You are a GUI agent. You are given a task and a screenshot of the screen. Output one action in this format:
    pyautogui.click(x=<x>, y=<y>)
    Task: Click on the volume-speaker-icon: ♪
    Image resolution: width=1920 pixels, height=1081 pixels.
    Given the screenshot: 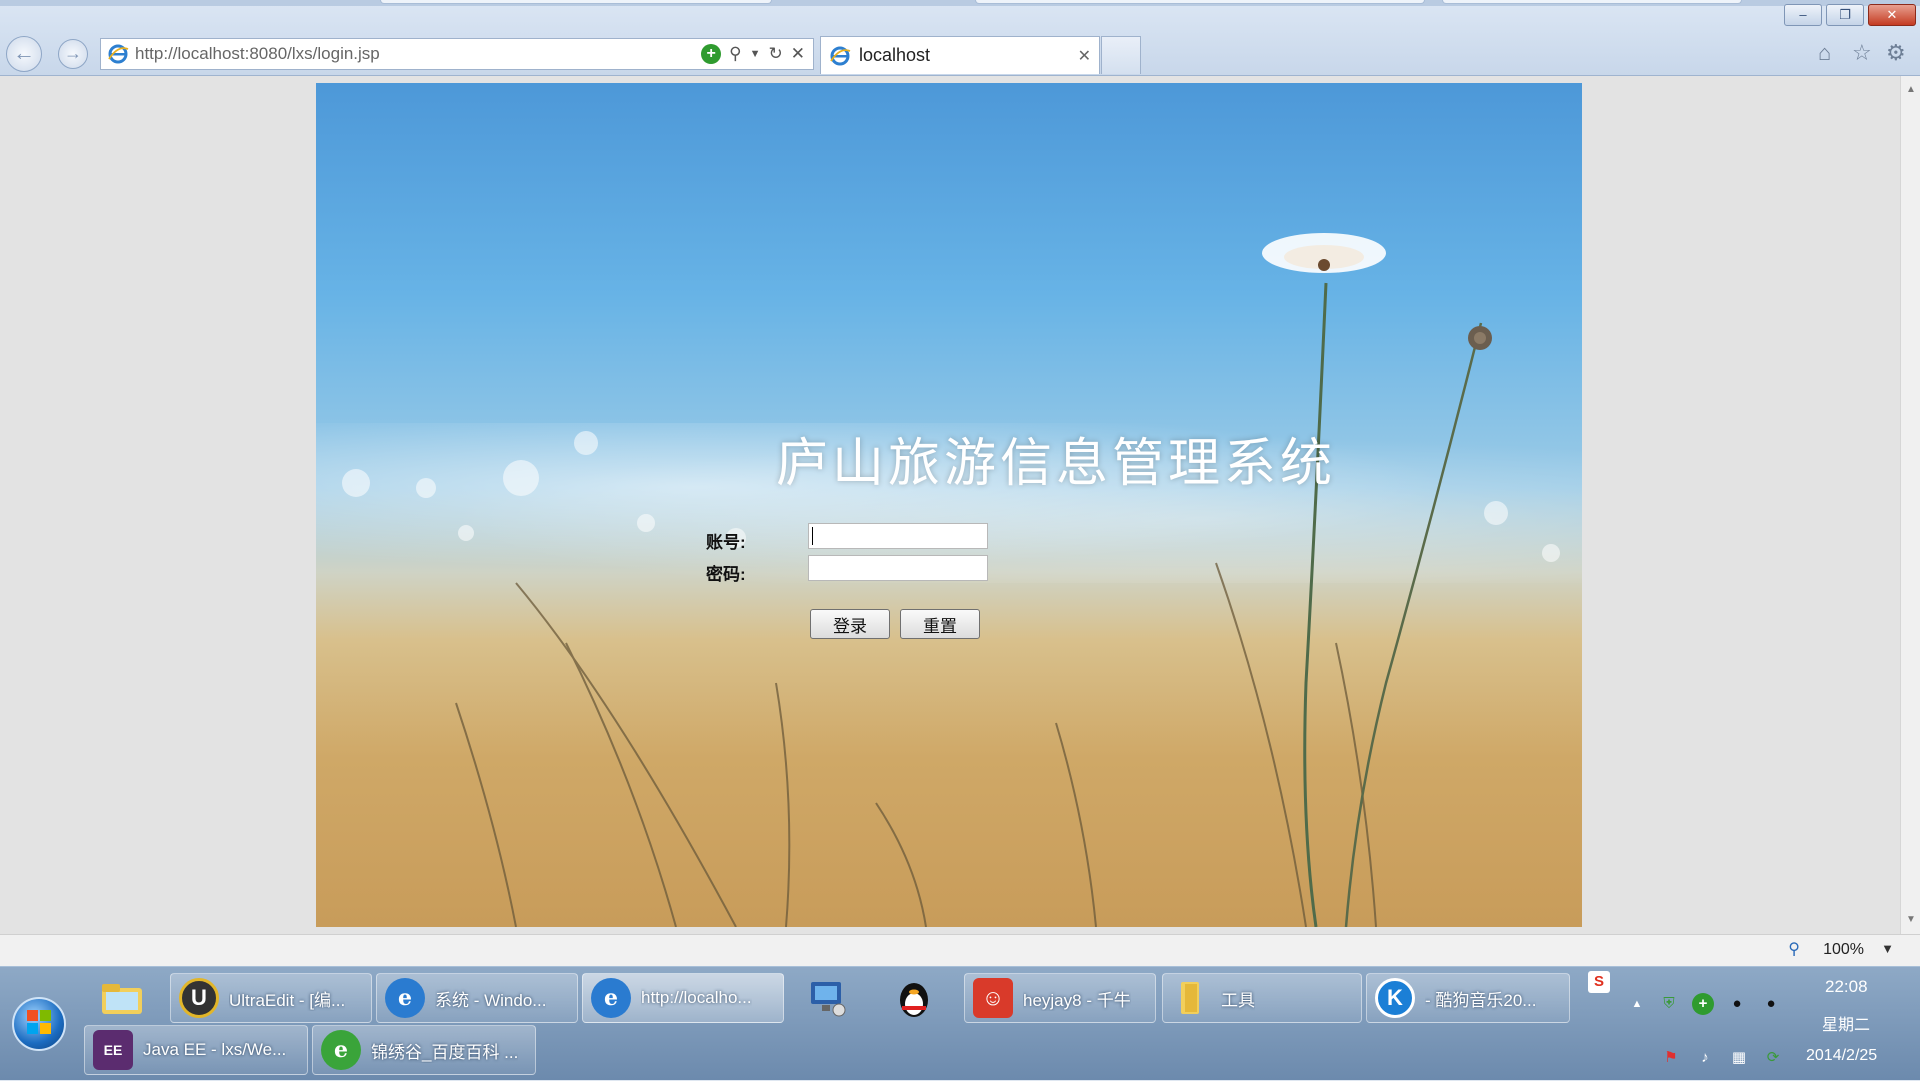 What is the action you would take?
    pyautogui.click(x=1705, y=1058)
    